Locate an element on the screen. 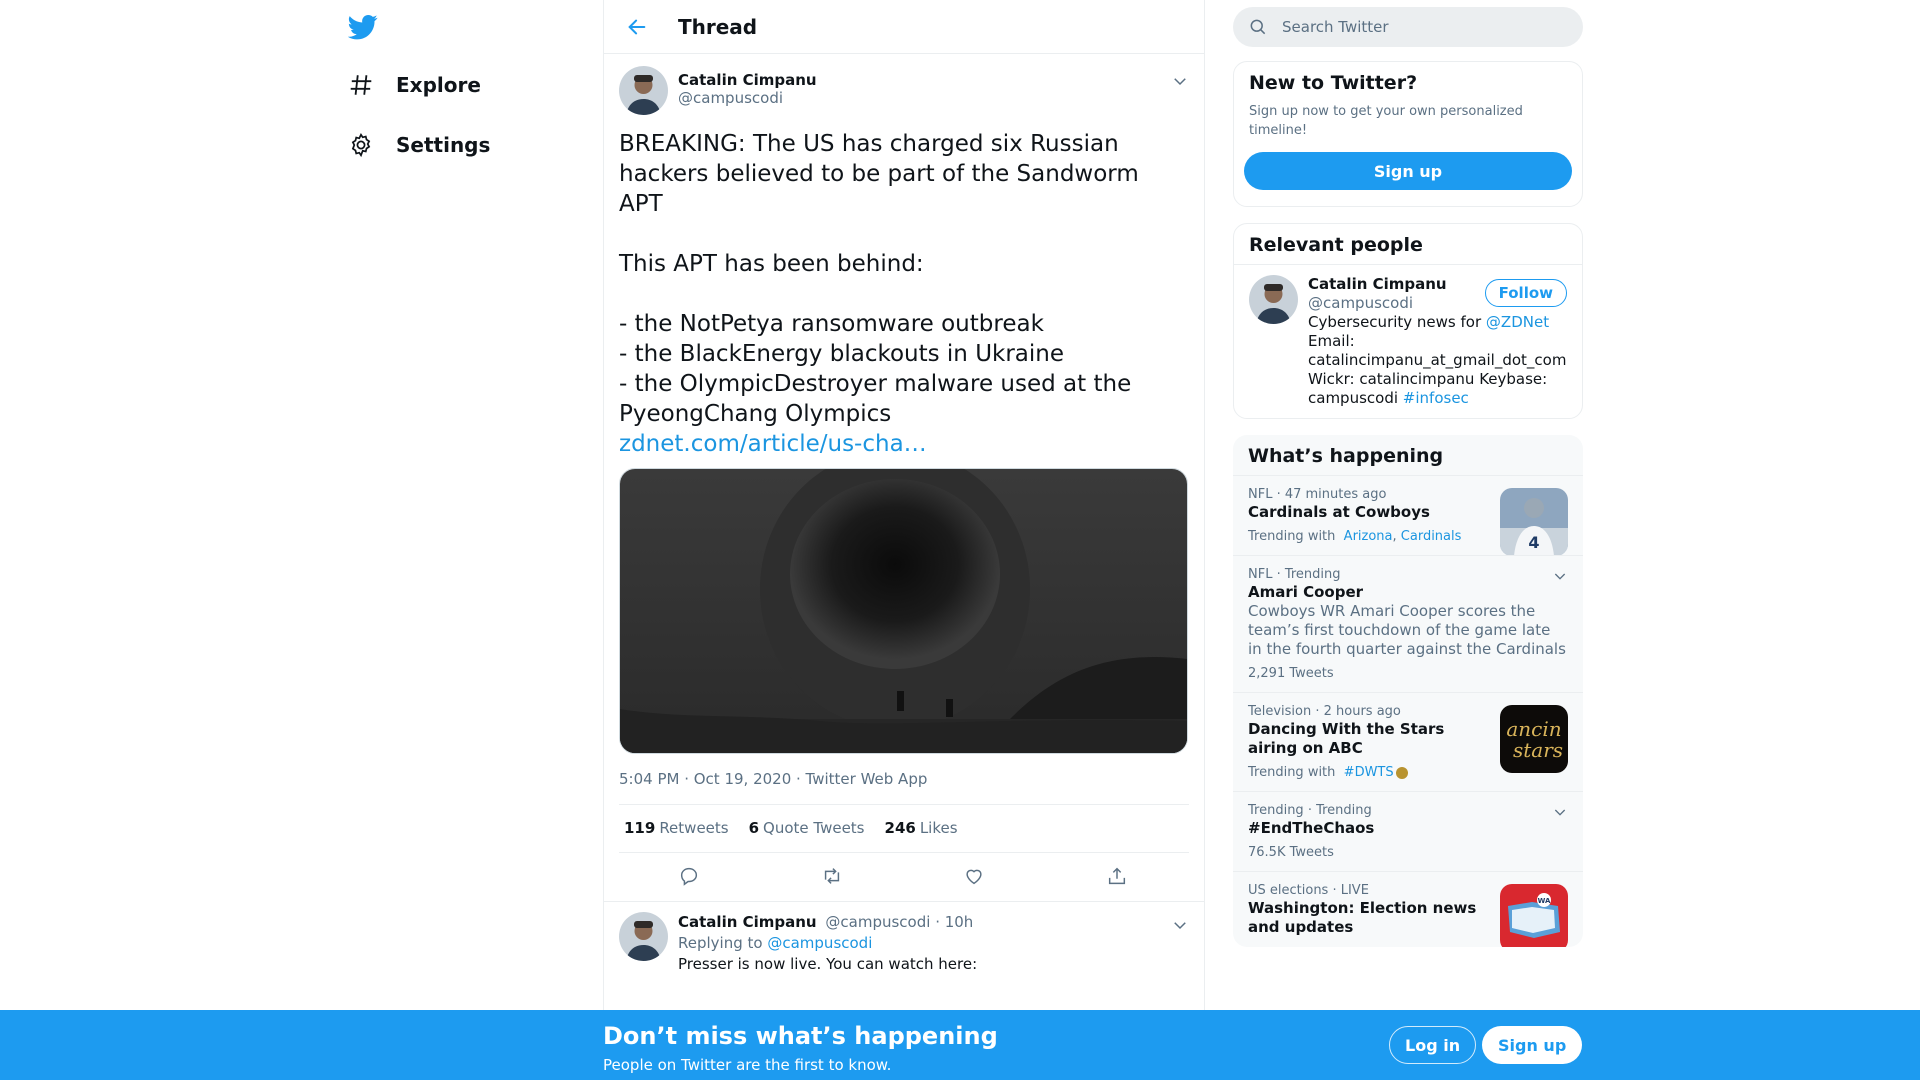 Image resolution: width=1920 pixels, height=1080 pixels. nav-explore-label: Explore is located at coordinates (438, 85).